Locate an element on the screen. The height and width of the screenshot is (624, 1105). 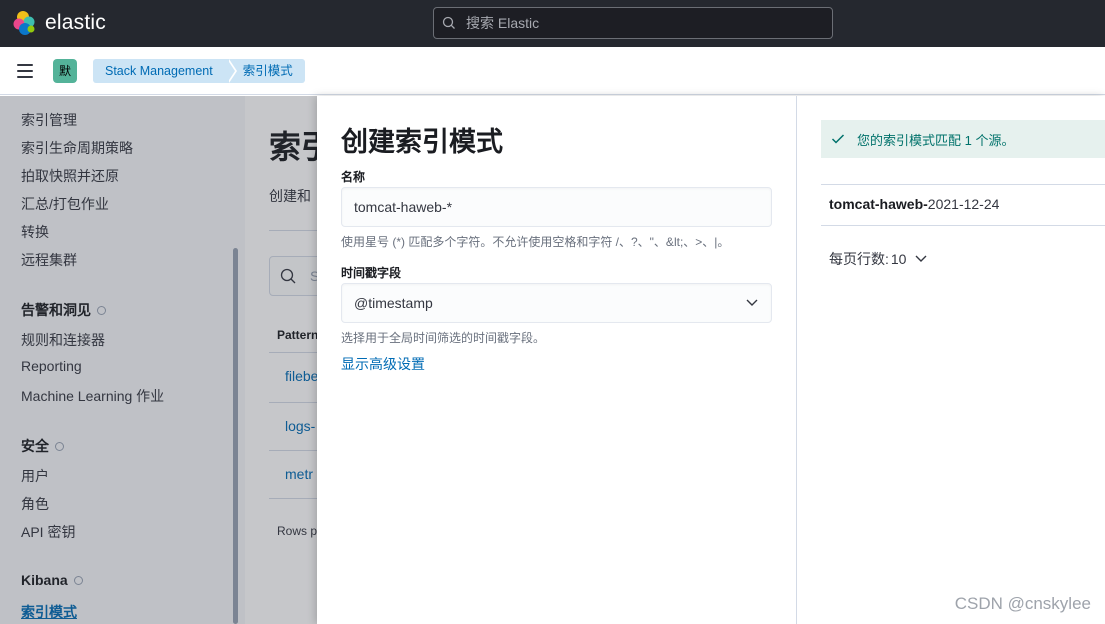
menu-toggle-icon is located at coordinates (25, 71).